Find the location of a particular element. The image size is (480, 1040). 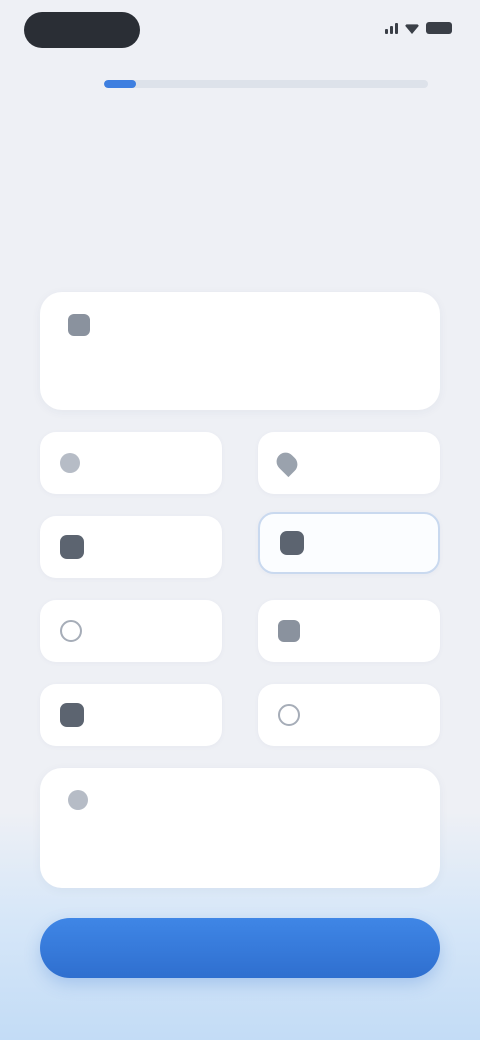

status-time is located at coordinates (82, 30).